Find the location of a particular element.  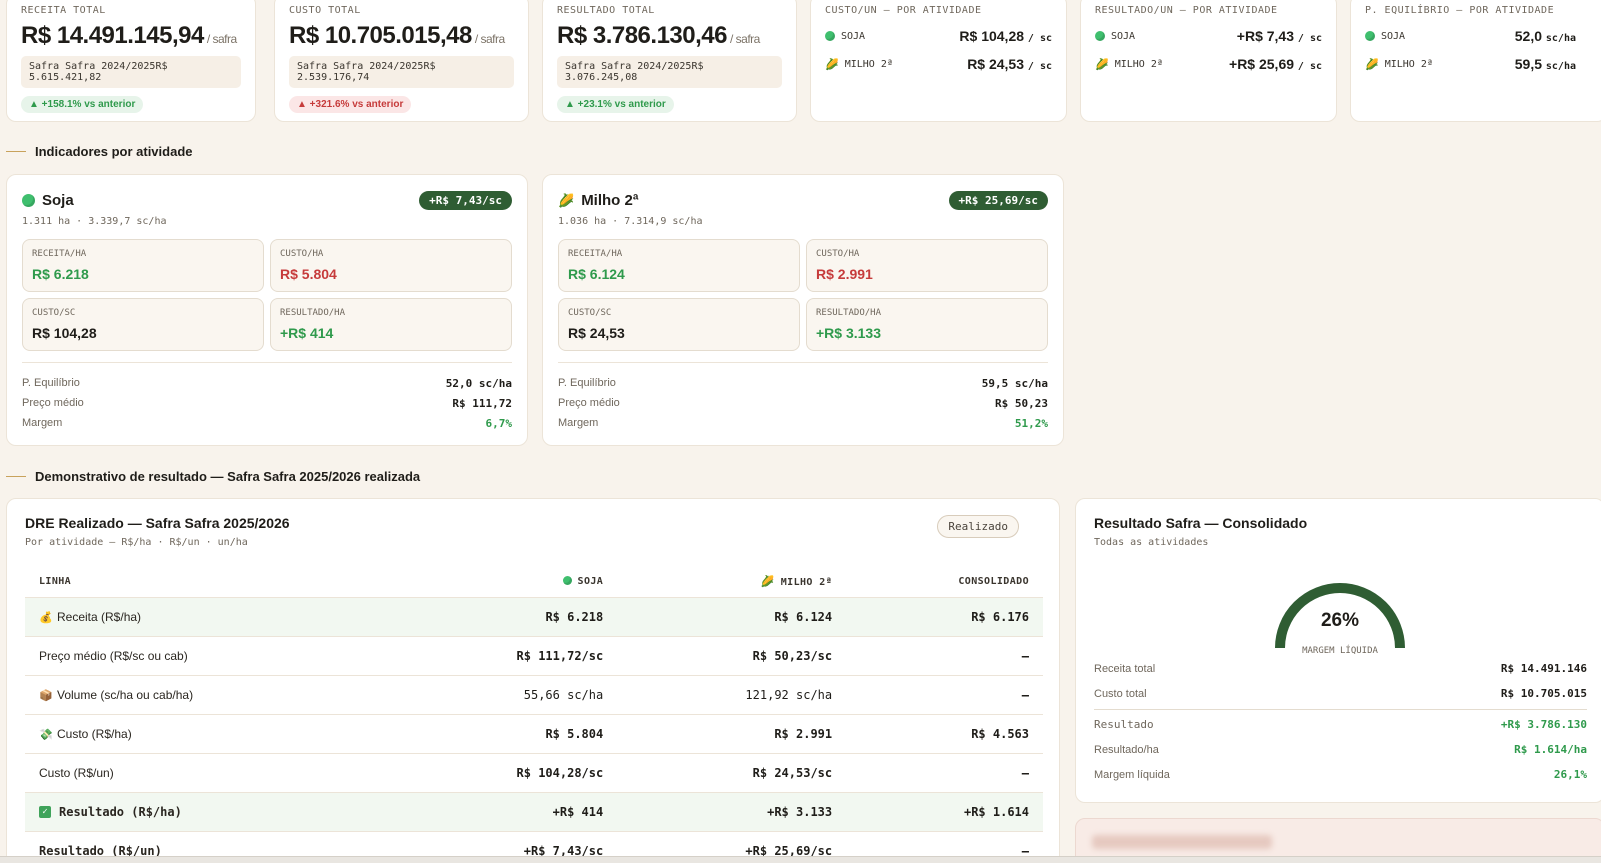

row-equilibrio: P. Equilíbrio 52,0 sc/ha is located at coordinates (267, 383).